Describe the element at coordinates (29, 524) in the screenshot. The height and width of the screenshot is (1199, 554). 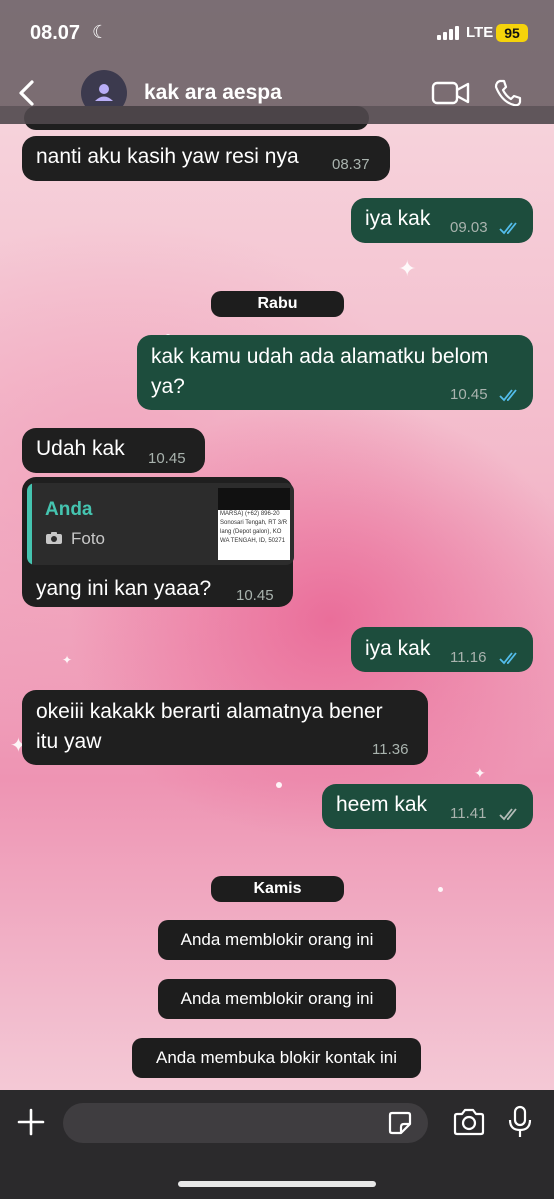
I see `quote-accent-bar` at that location.